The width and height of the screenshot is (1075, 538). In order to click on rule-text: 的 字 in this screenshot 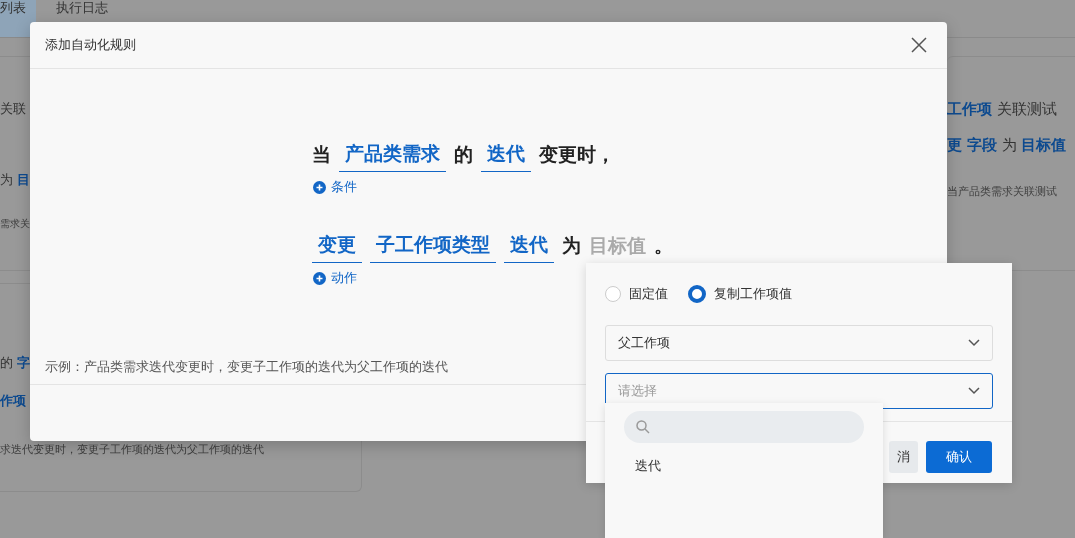, I will do `click(15, 363)`.